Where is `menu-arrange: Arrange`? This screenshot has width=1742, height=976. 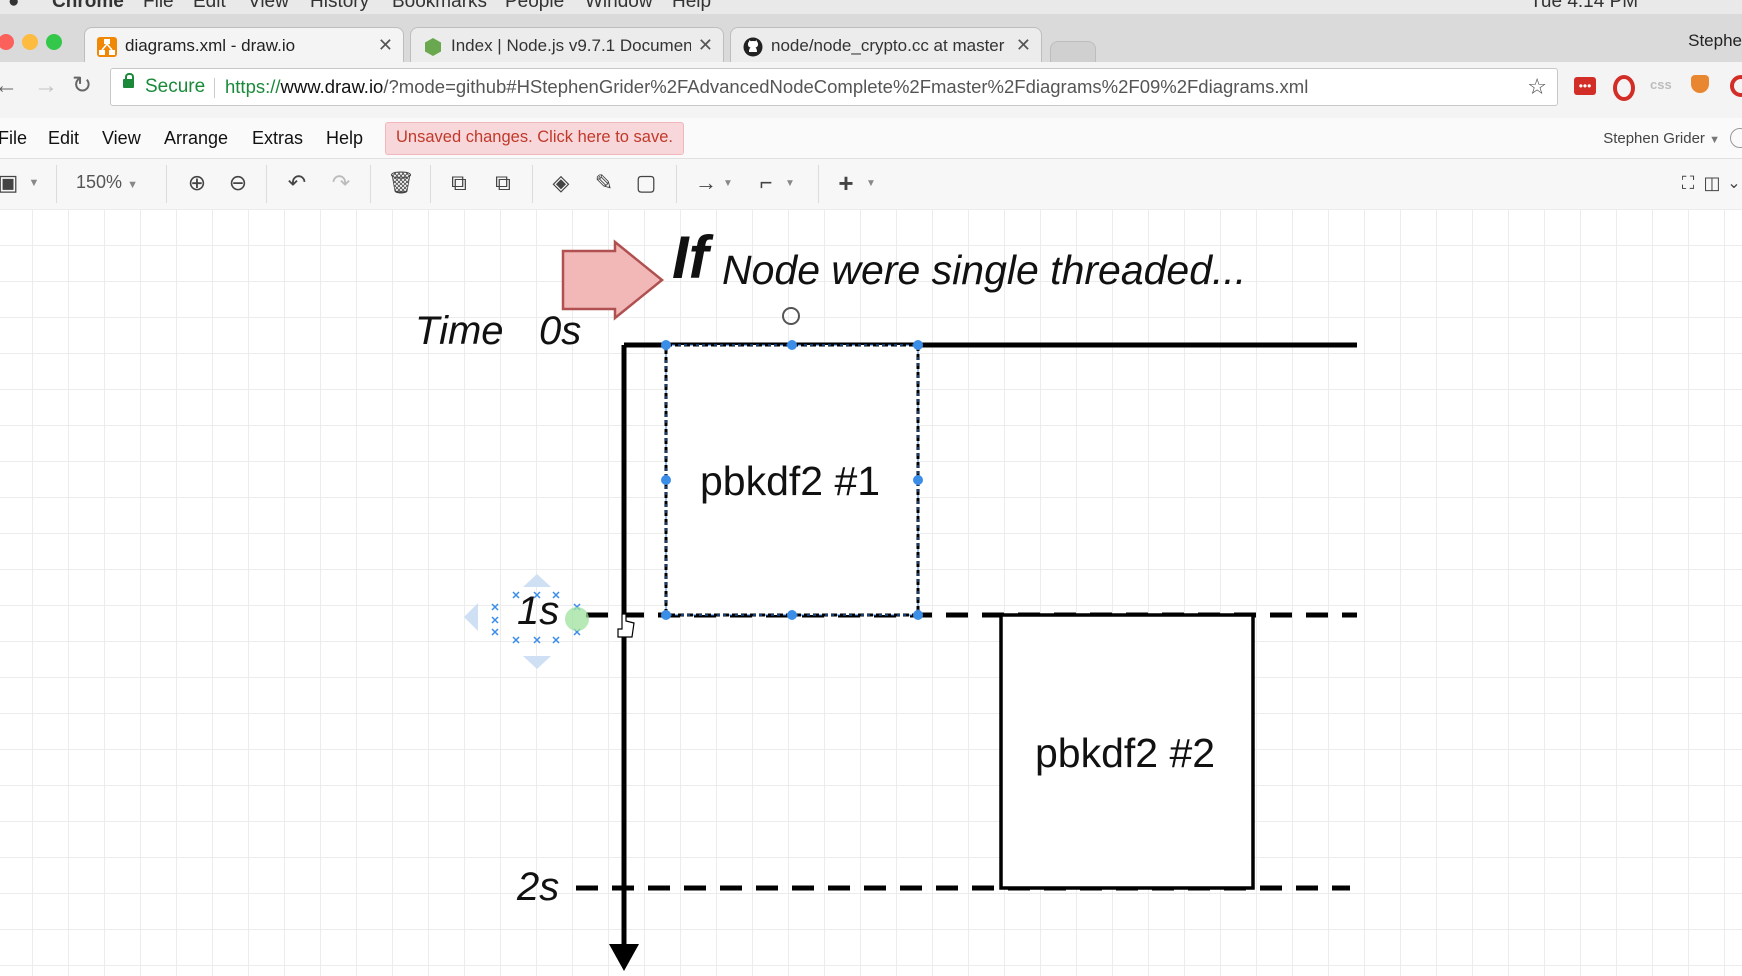
menu-arrange: Arrange is located at coordinates (196, 138).